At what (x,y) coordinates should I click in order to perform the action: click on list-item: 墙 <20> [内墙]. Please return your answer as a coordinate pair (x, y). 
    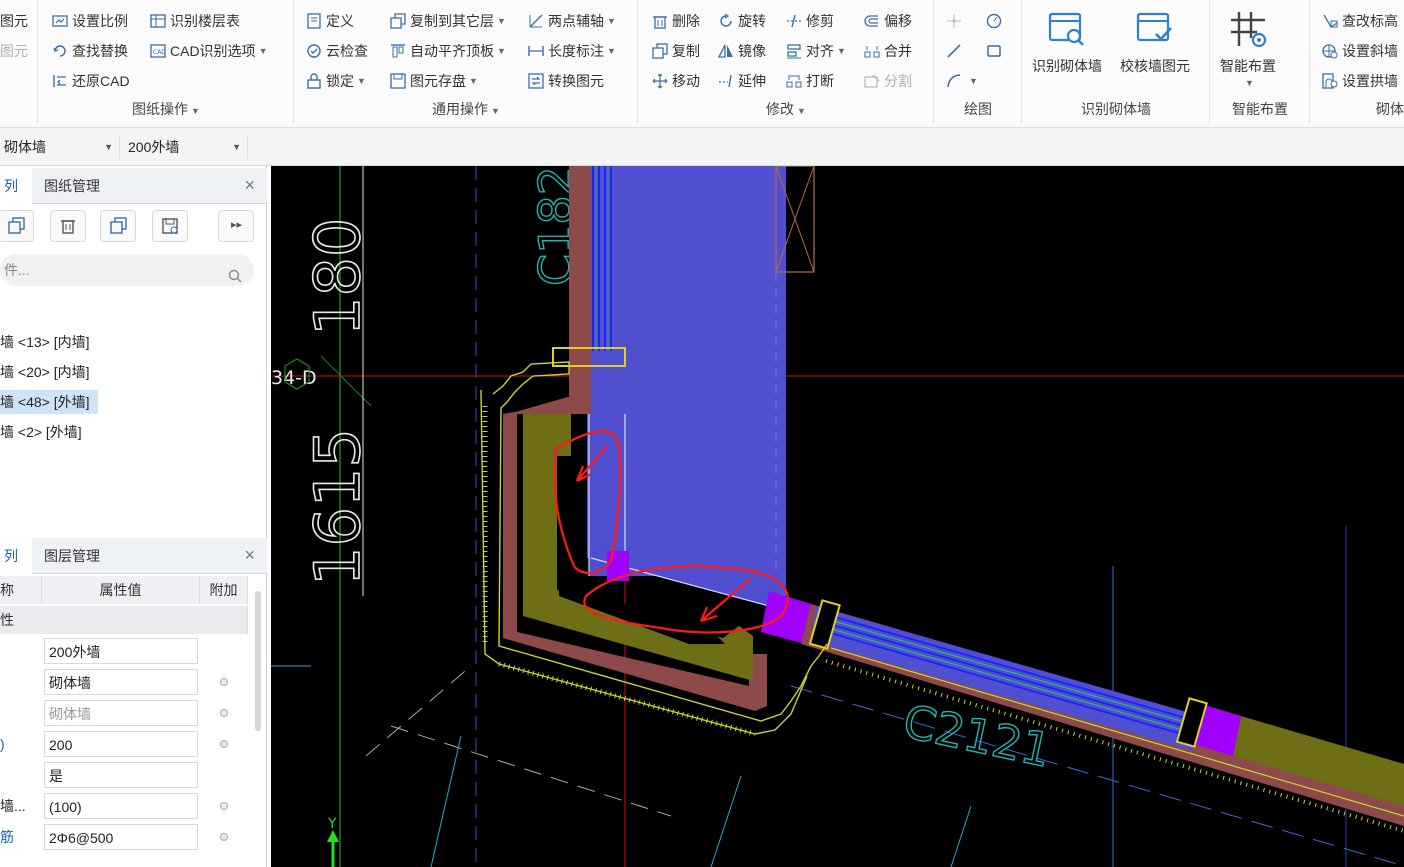
    Looking at the image, I should click on (55, 372).